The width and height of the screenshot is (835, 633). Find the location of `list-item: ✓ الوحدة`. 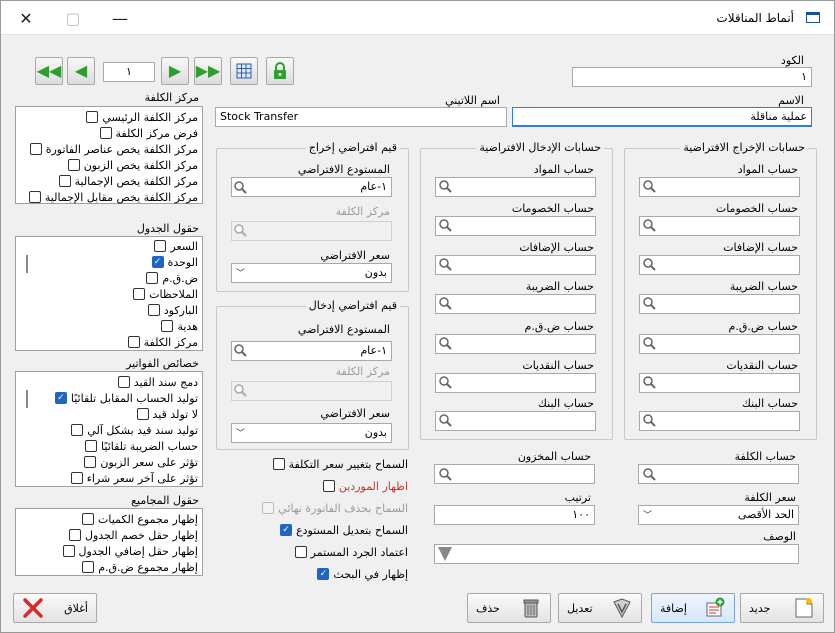

list-item: ✓ الوحدة is located at coordinates (174, 262).